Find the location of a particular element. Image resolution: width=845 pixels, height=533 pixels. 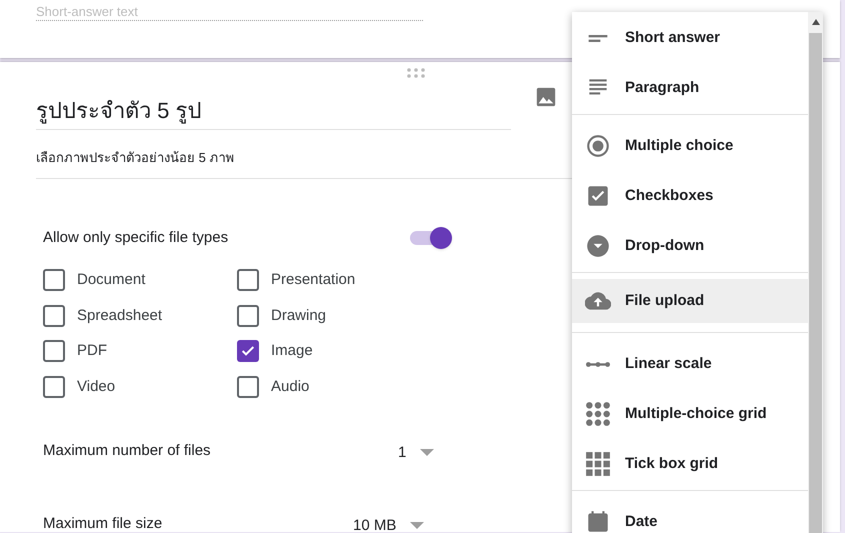

drag-handle-icon is located at coordinates (416, 73).